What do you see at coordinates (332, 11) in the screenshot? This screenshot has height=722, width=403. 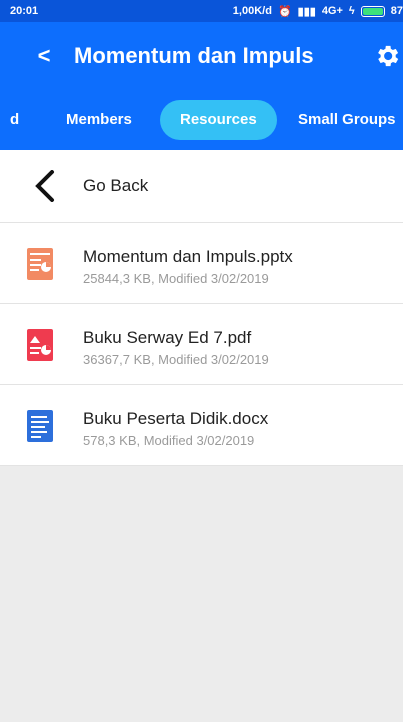 I see `network-type: 4G+` at bounding box center [332, 11].